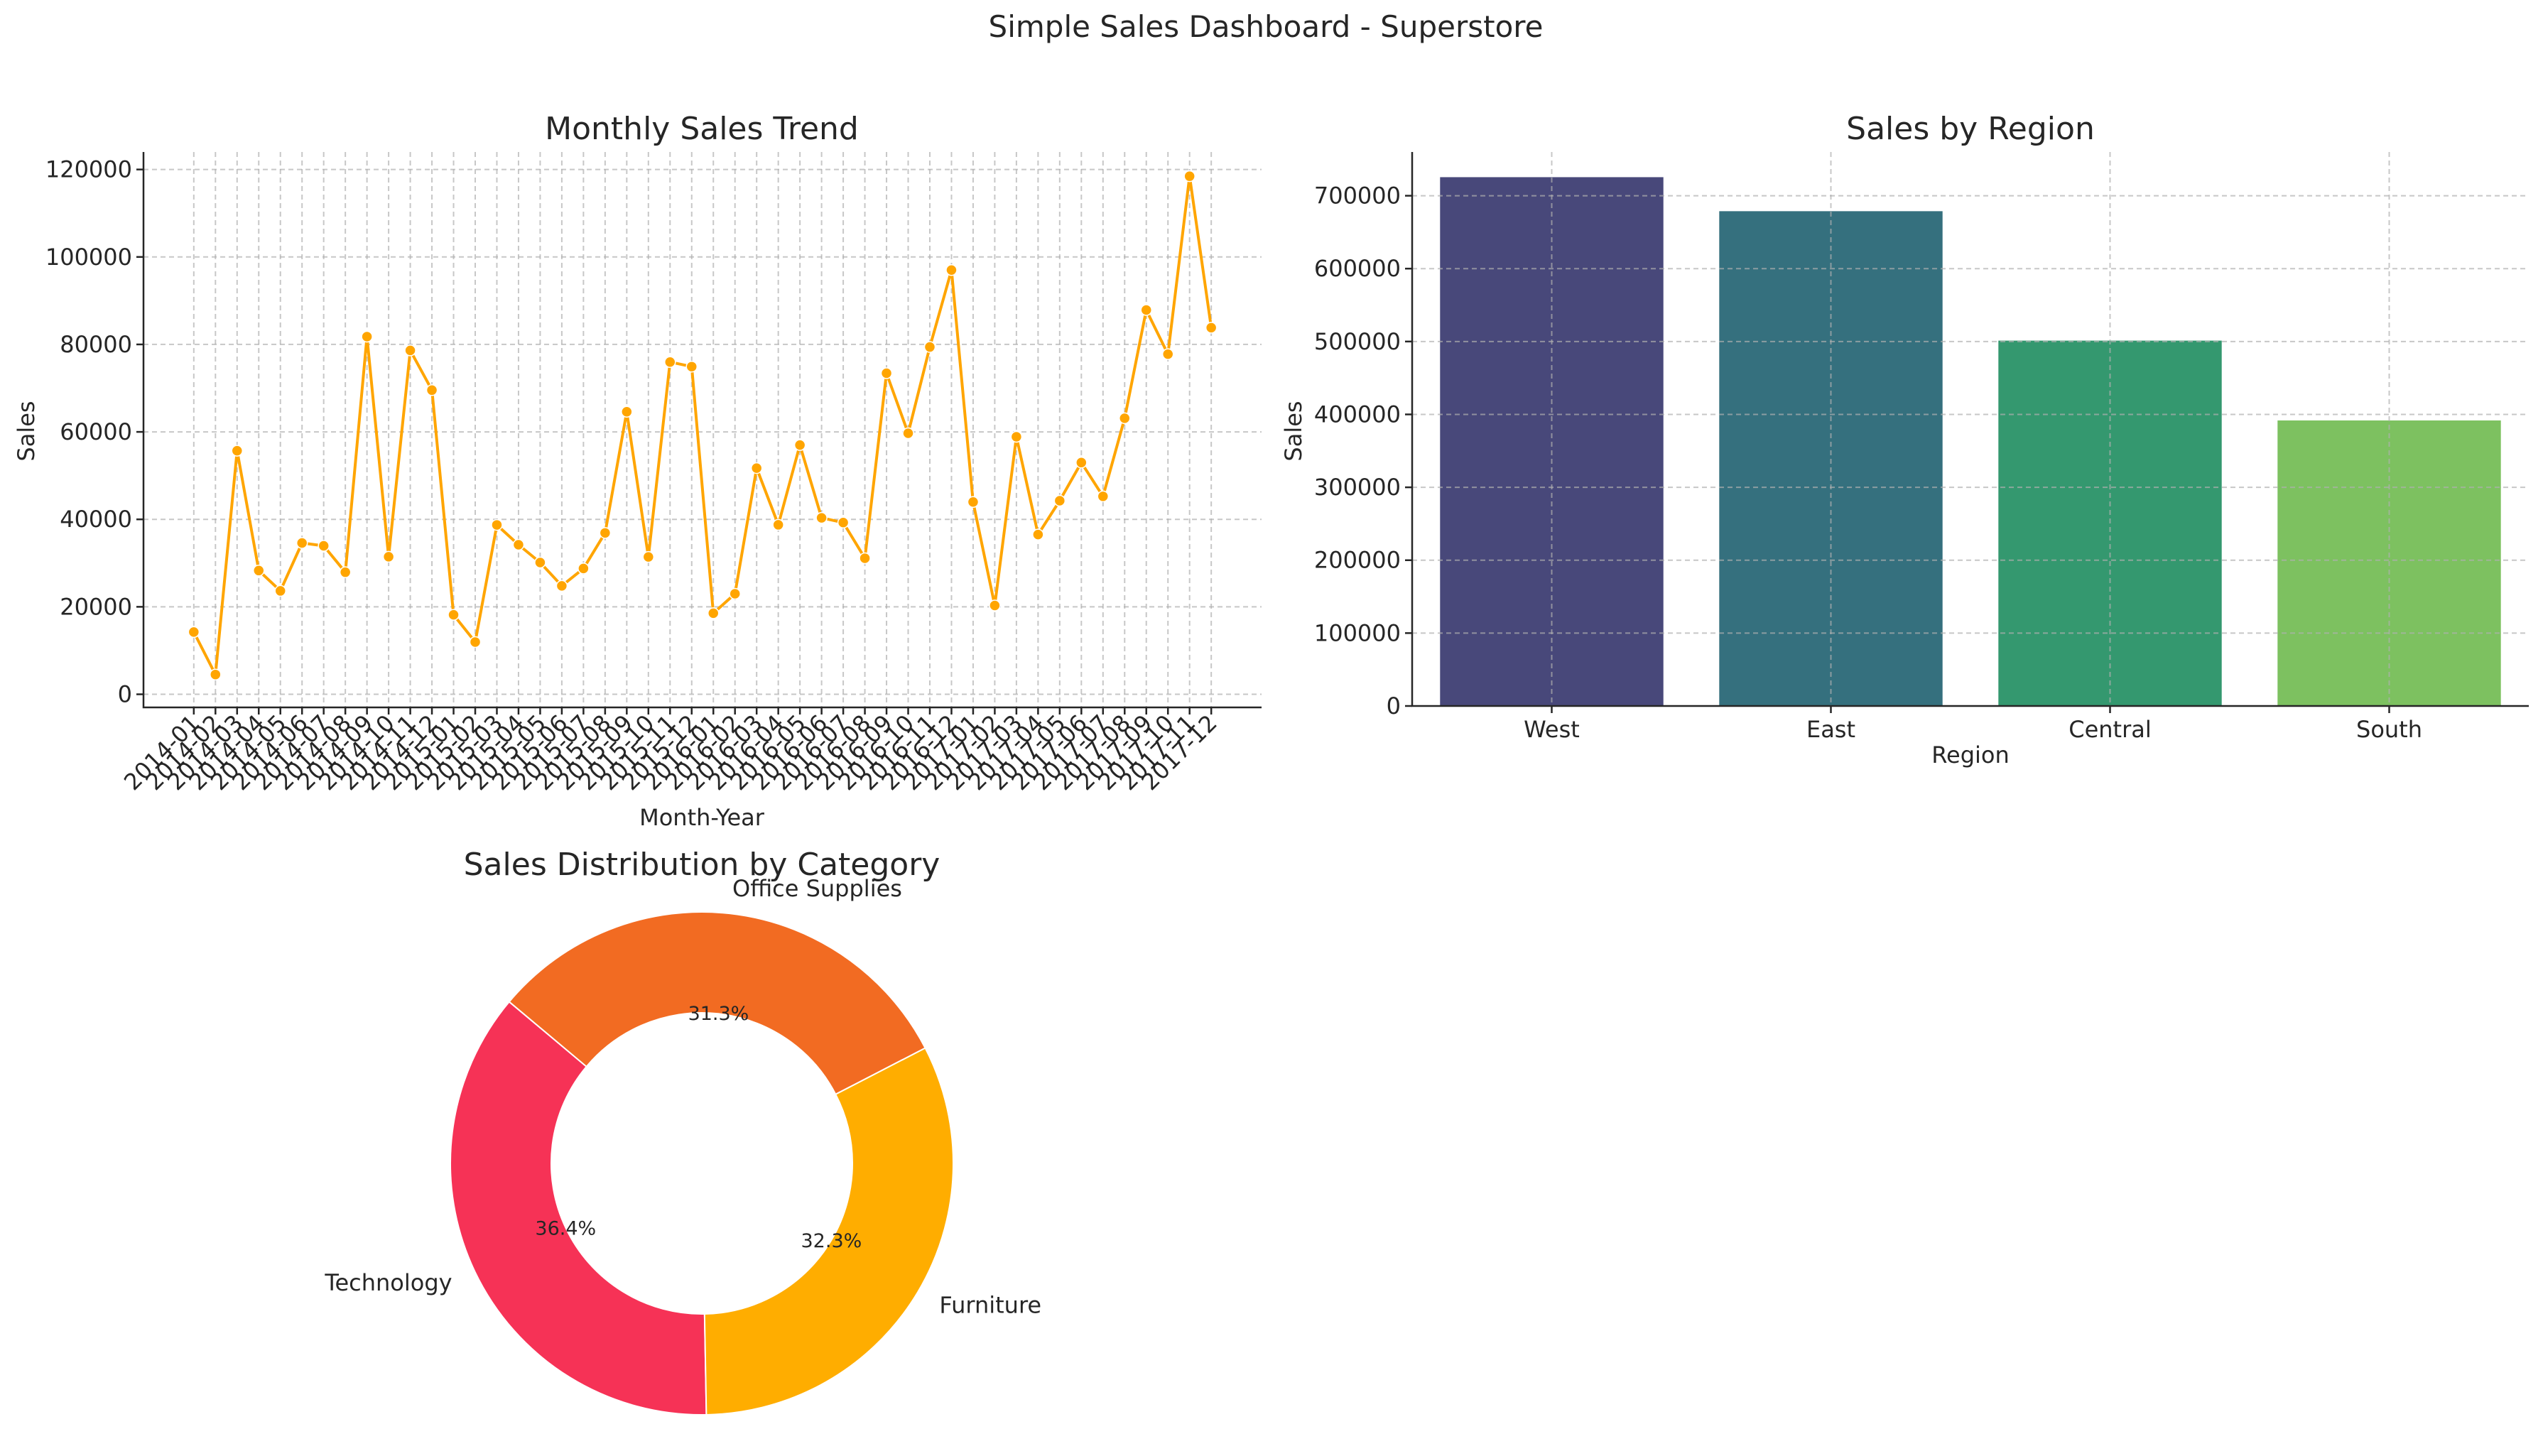 This screenshot has width=2543, height=1456. What do you see at coordinates (96, 431) in the screenshot?
I see `line-chart-y-tick-label: 60000` at bounding box center [96, 431].